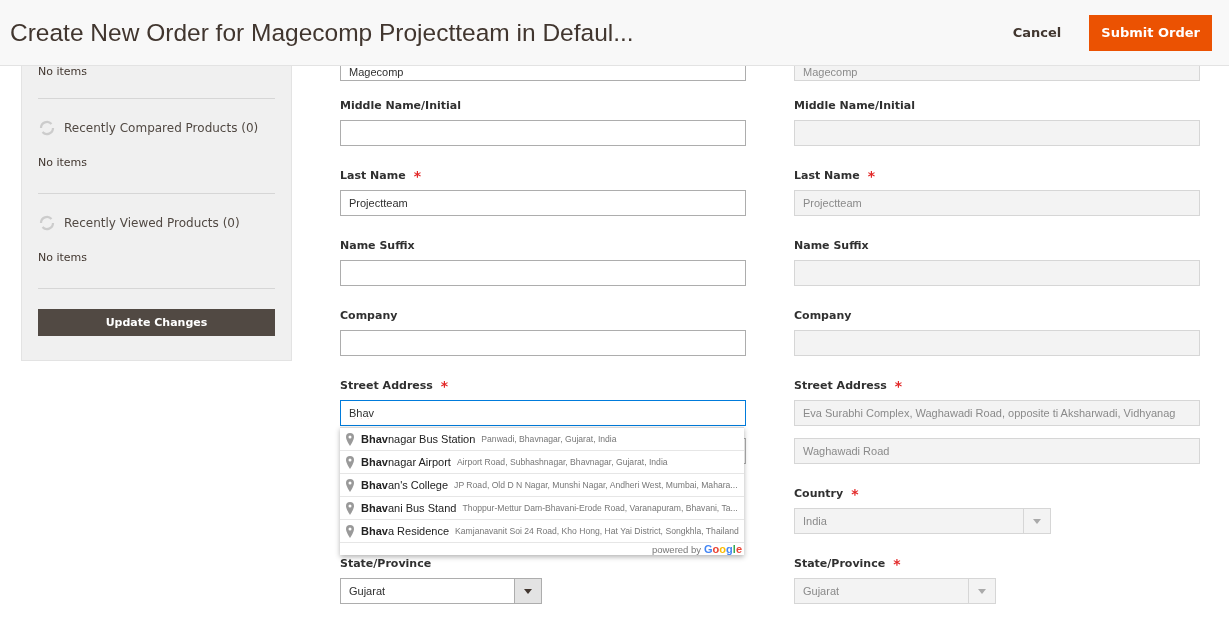  Describe the element at coordinates (542, 462) in the screenshot. I see `suggestion-item: Bhavnagar Airport Airport Road, Subhashnagar, Bhavnagar, Gujarat, India` at that location.